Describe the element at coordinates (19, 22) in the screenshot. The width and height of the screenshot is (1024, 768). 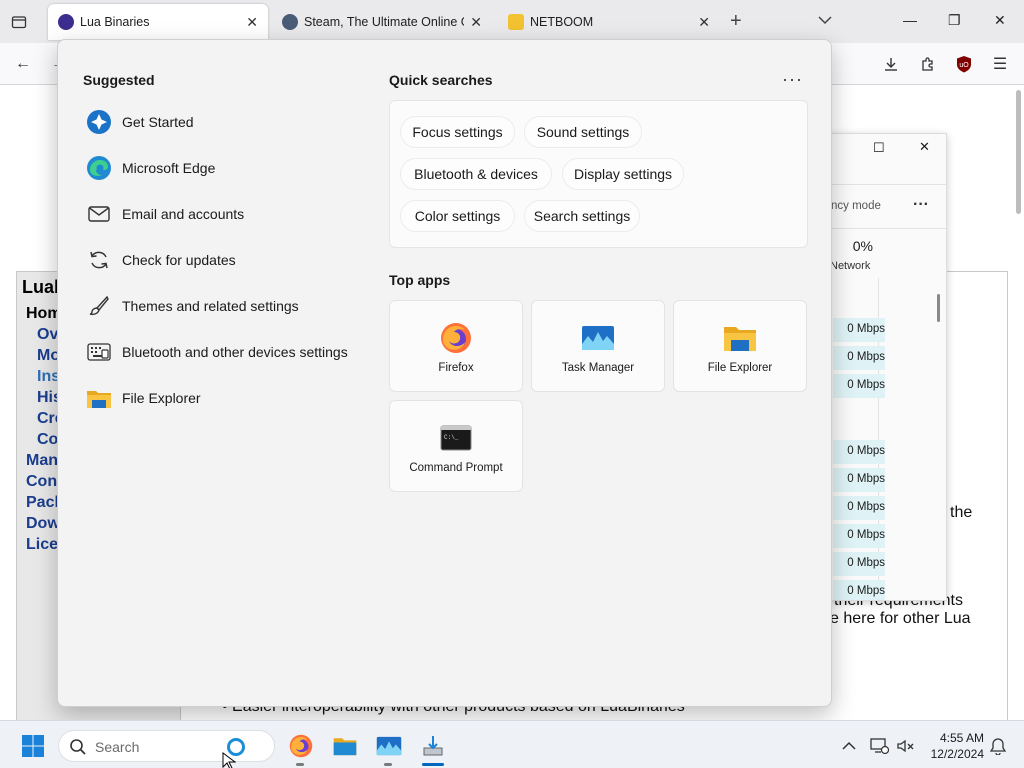
I see `tab-list-icon` at that location.